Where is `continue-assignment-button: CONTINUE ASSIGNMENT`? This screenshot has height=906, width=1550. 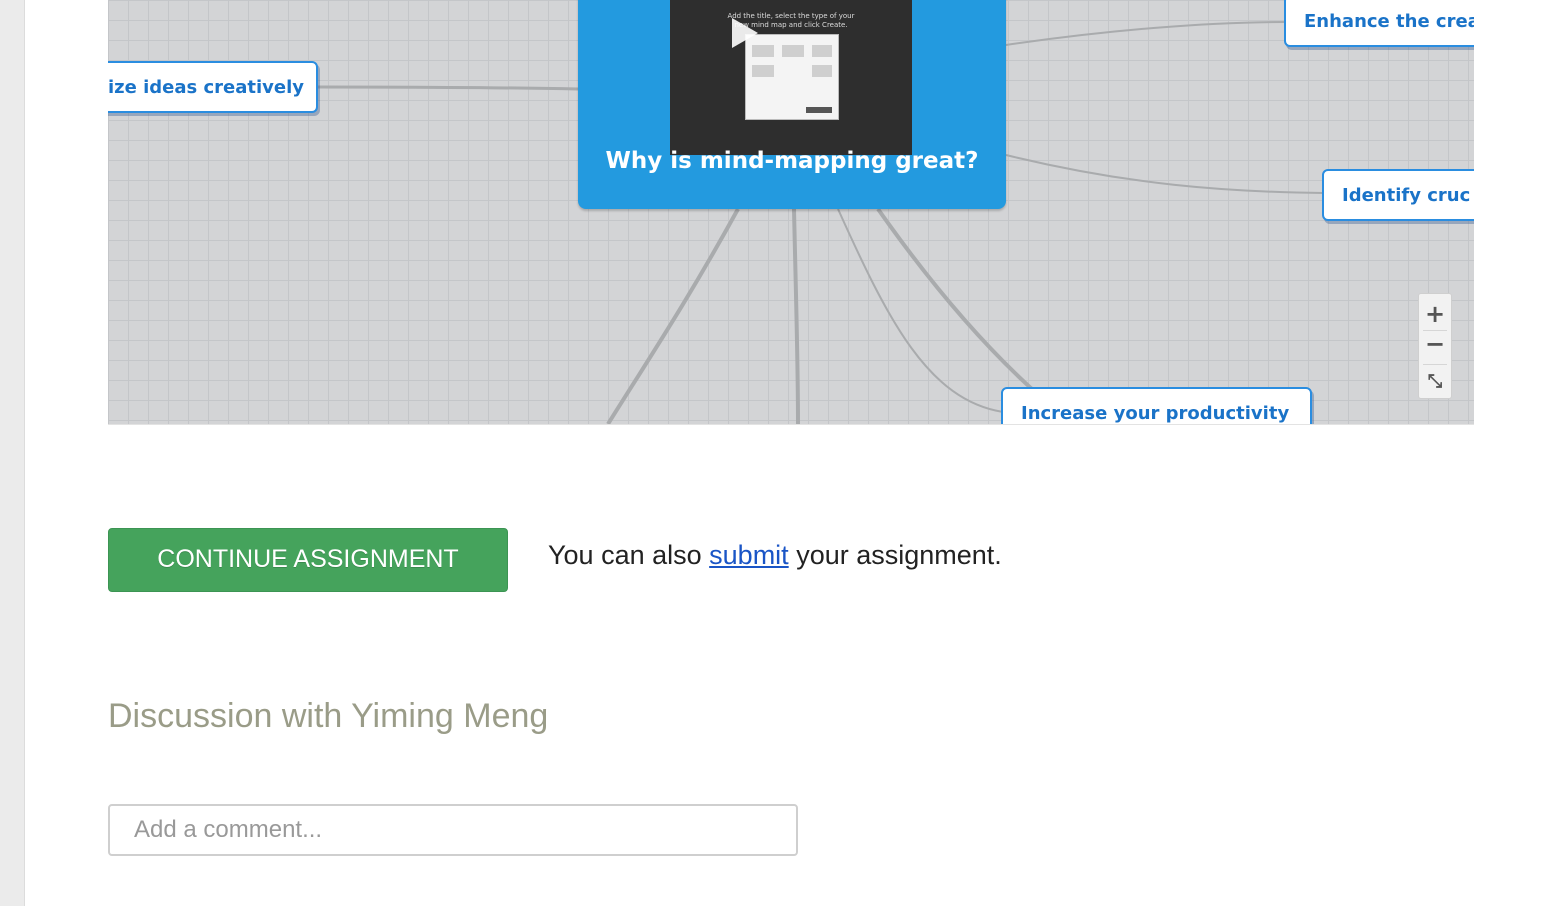 continue-assignment-button: CONTINUE ASSIGNMENT is located at coordinates (308, 560).